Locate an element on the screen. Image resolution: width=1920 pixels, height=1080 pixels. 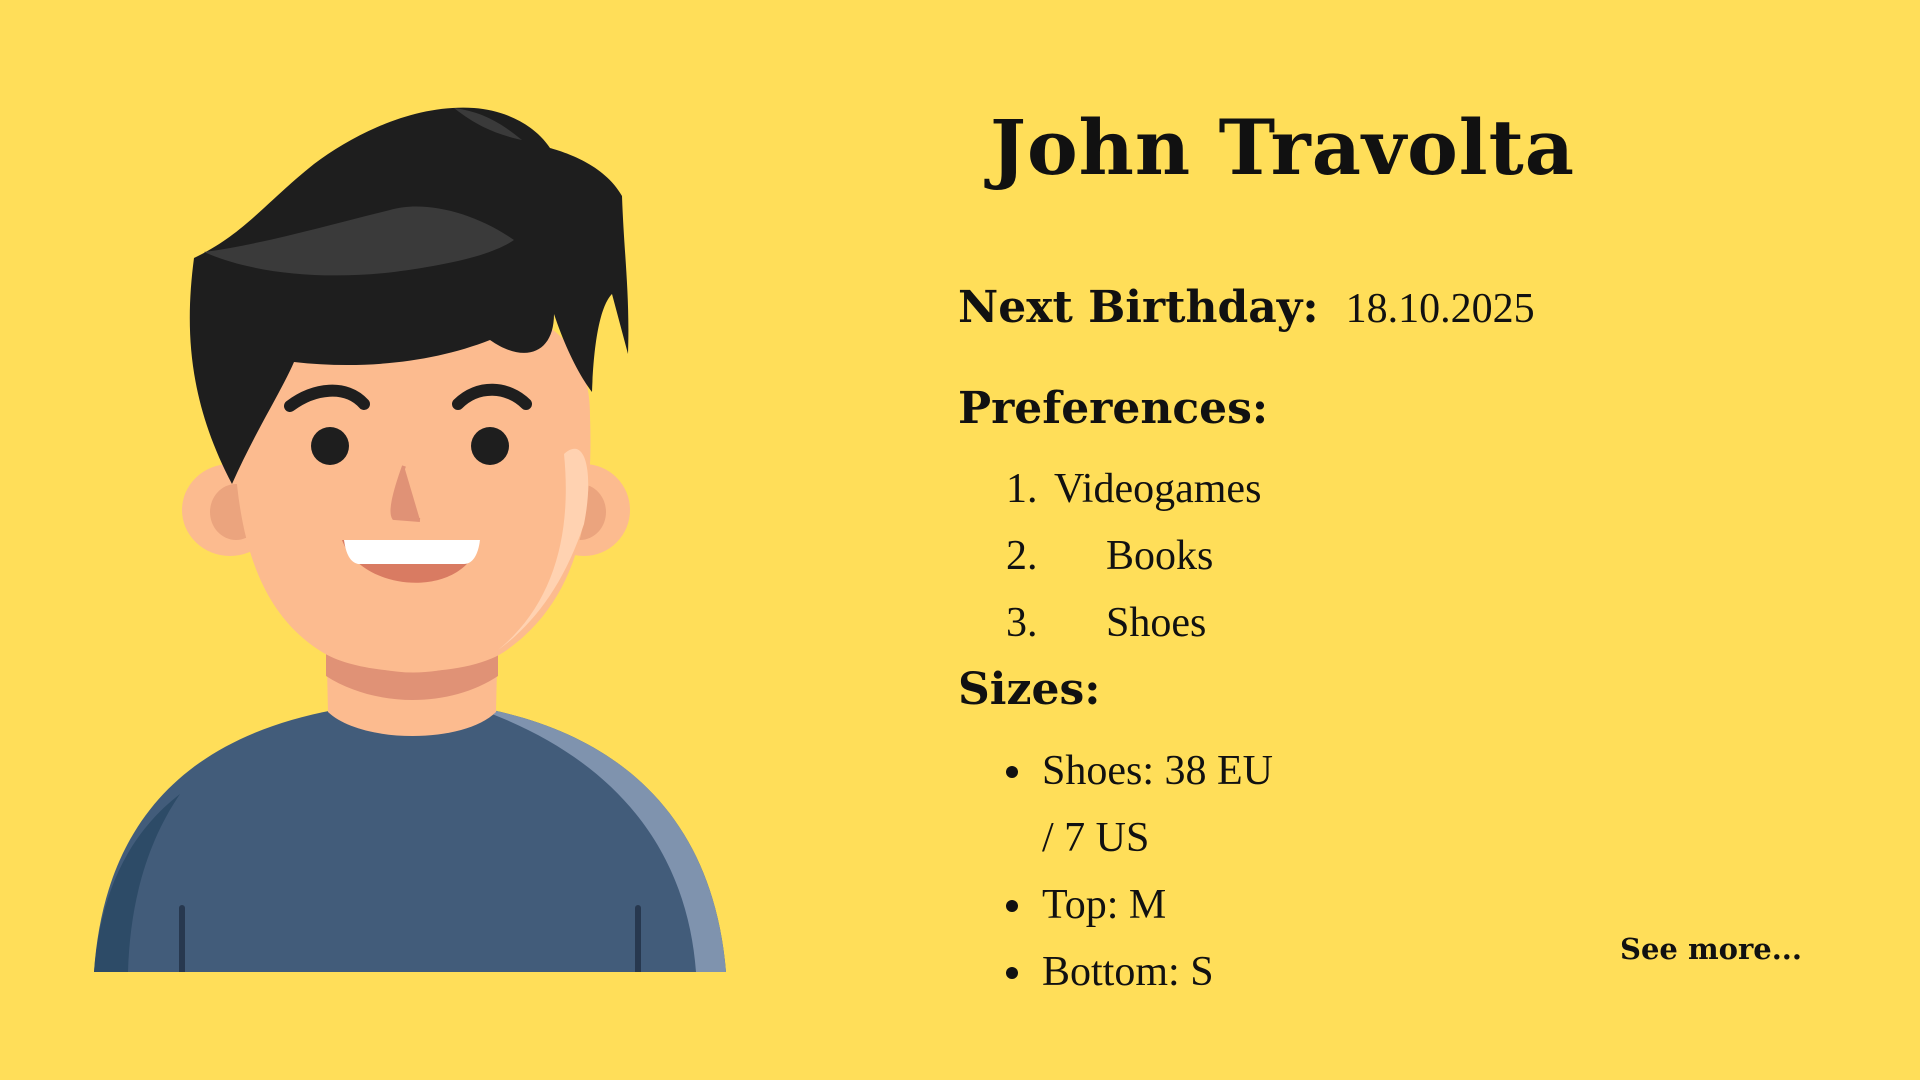
list-item: 1. Videogames is located at coordinates (1109, 494).